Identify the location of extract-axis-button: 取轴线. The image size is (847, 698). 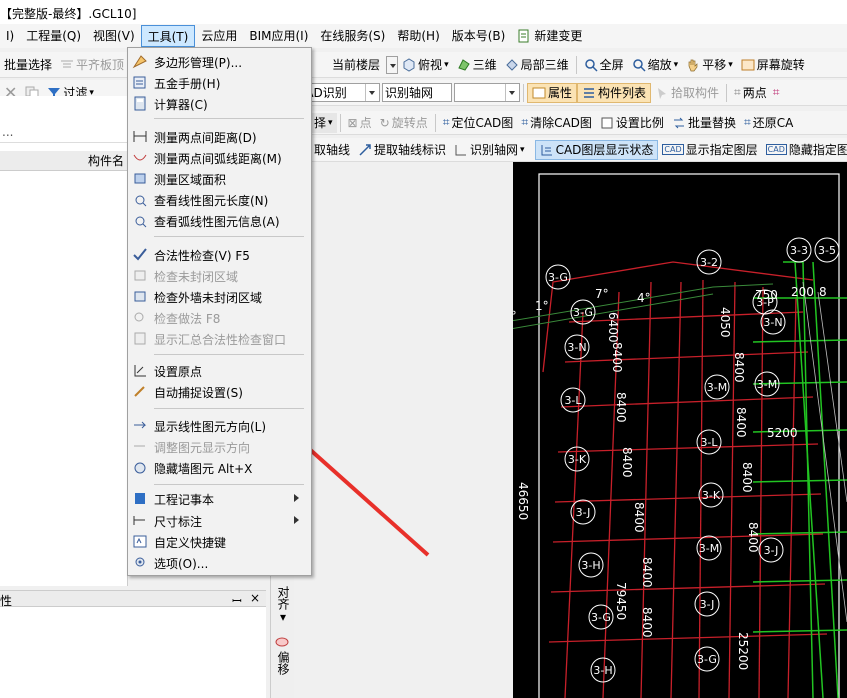
(332, 150).